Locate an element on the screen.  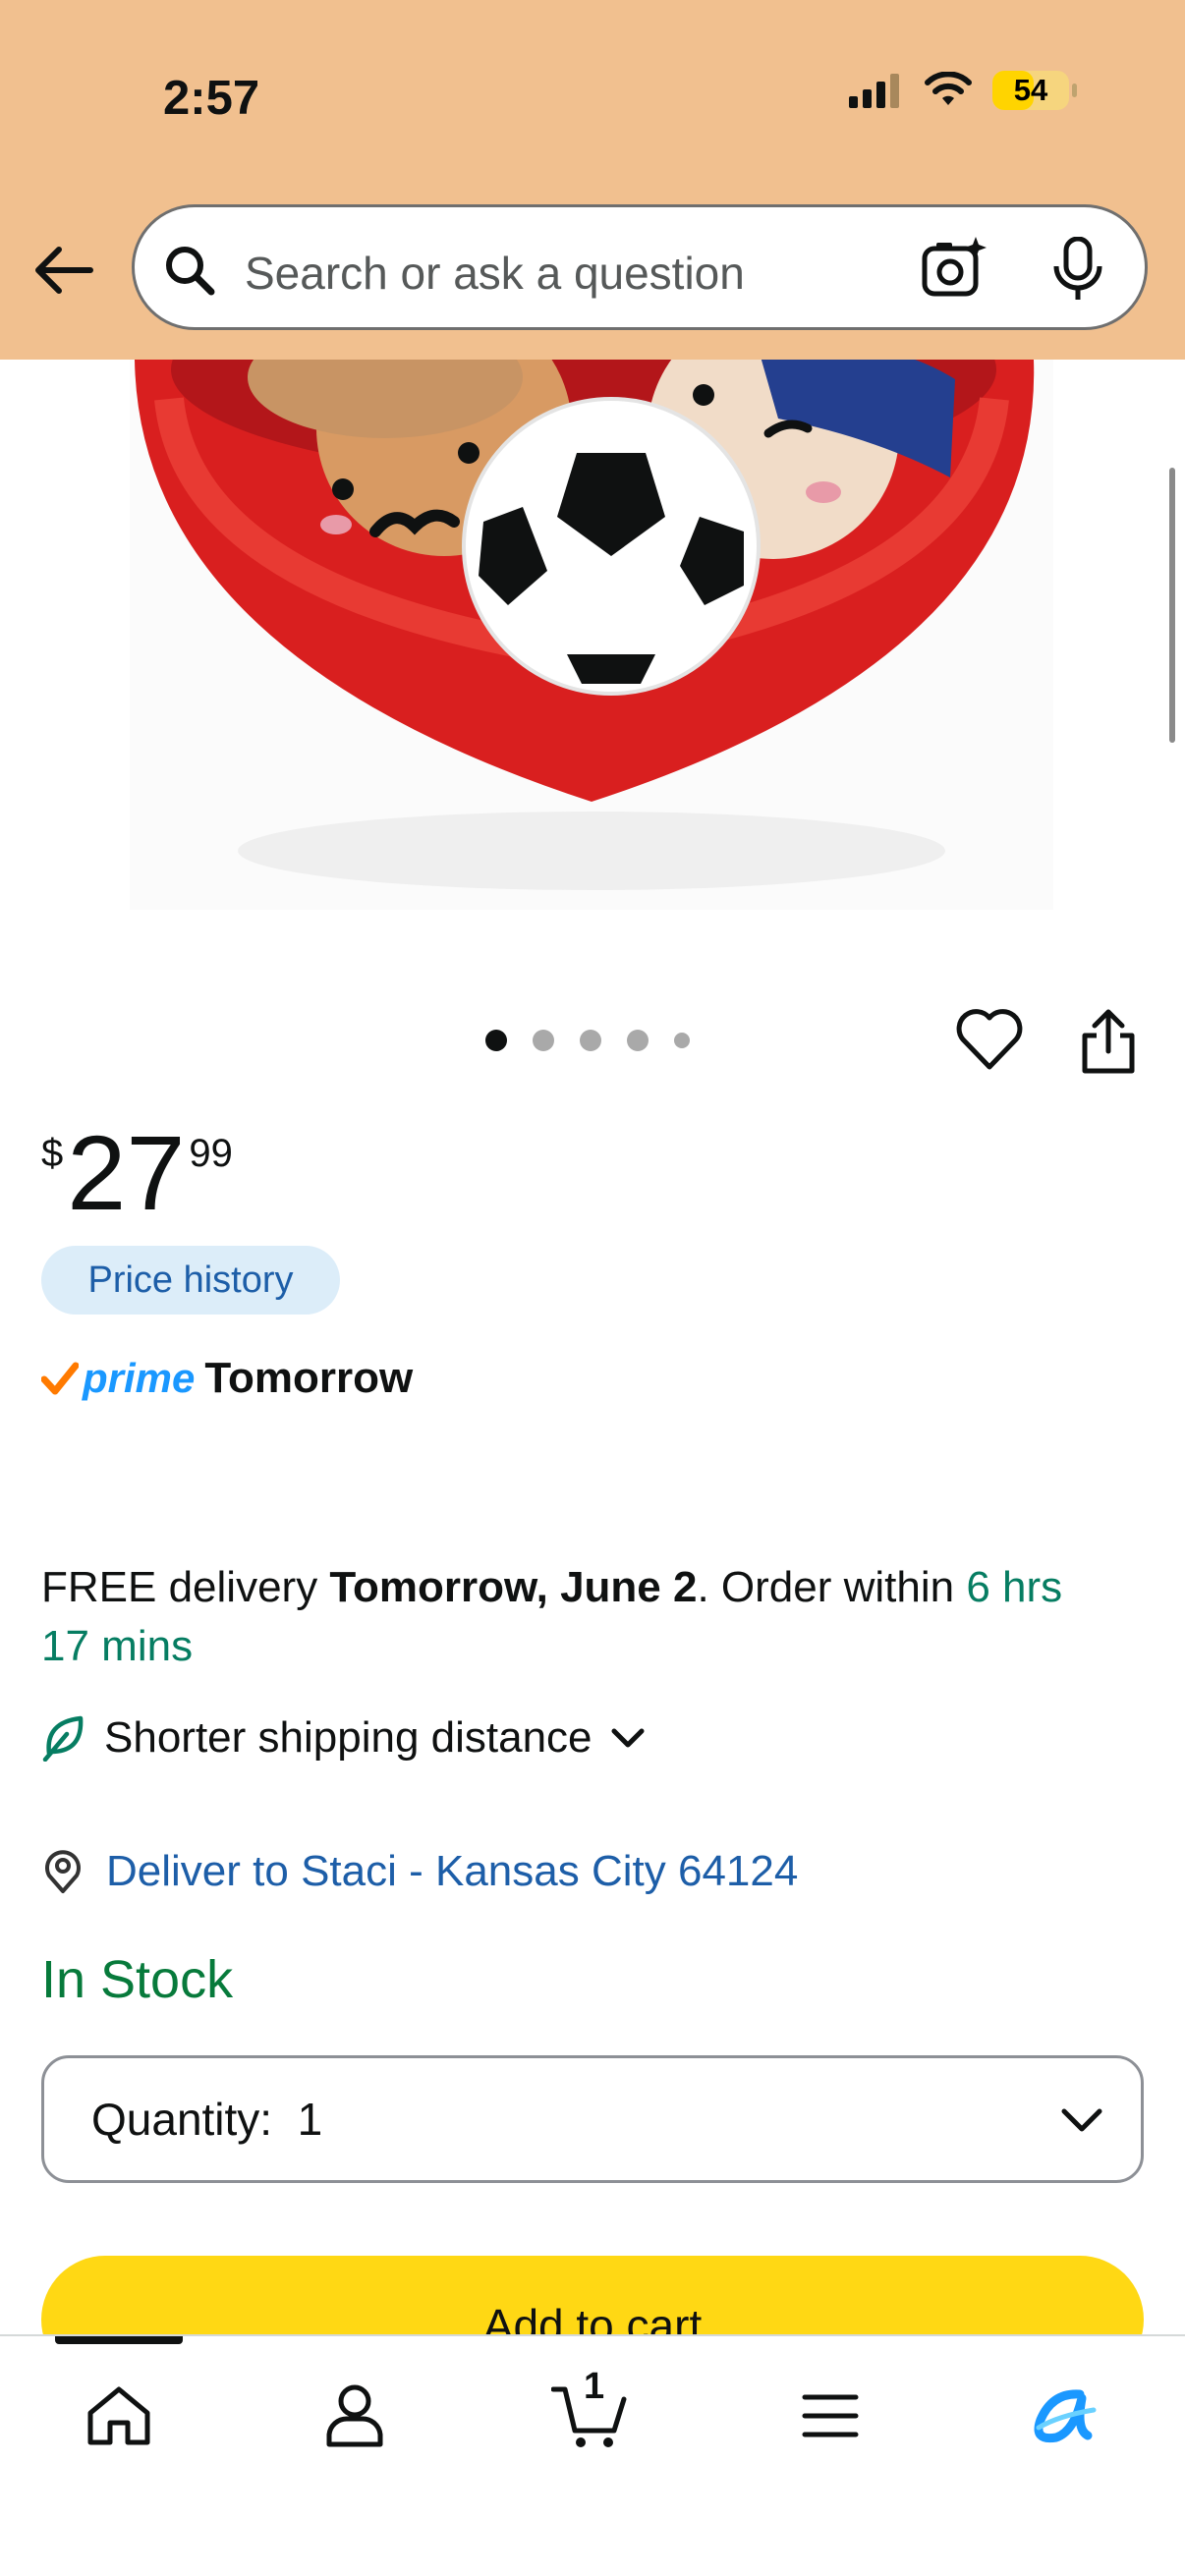
leaf-icon is located at coordinates (63, 1738).